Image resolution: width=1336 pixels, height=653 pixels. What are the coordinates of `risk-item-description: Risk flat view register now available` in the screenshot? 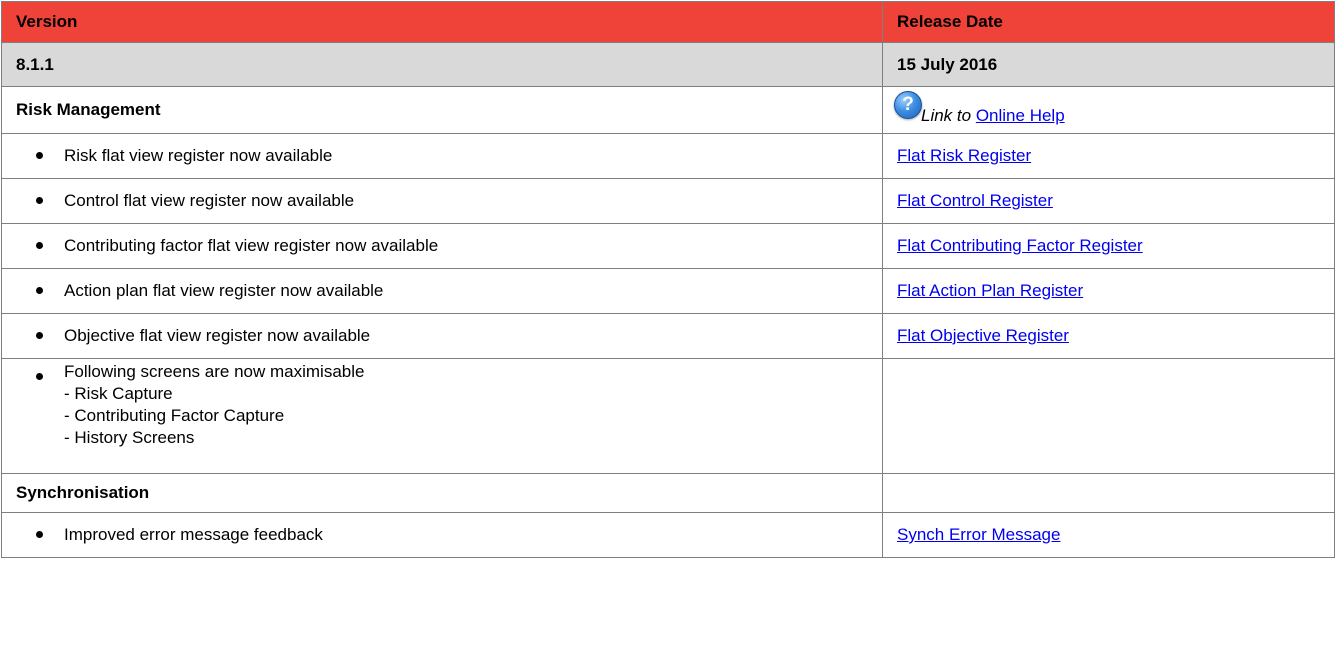 It's located at (442, 156).